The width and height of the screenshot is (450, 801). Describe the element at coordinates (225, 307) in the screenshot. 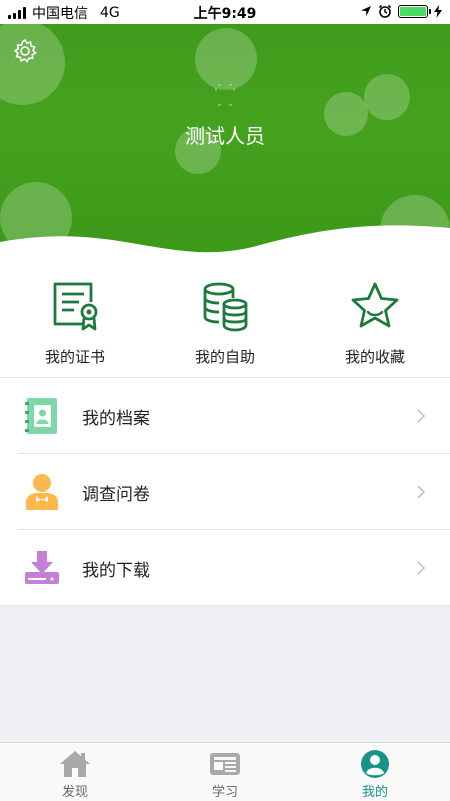

I see `database-icon` at that location.